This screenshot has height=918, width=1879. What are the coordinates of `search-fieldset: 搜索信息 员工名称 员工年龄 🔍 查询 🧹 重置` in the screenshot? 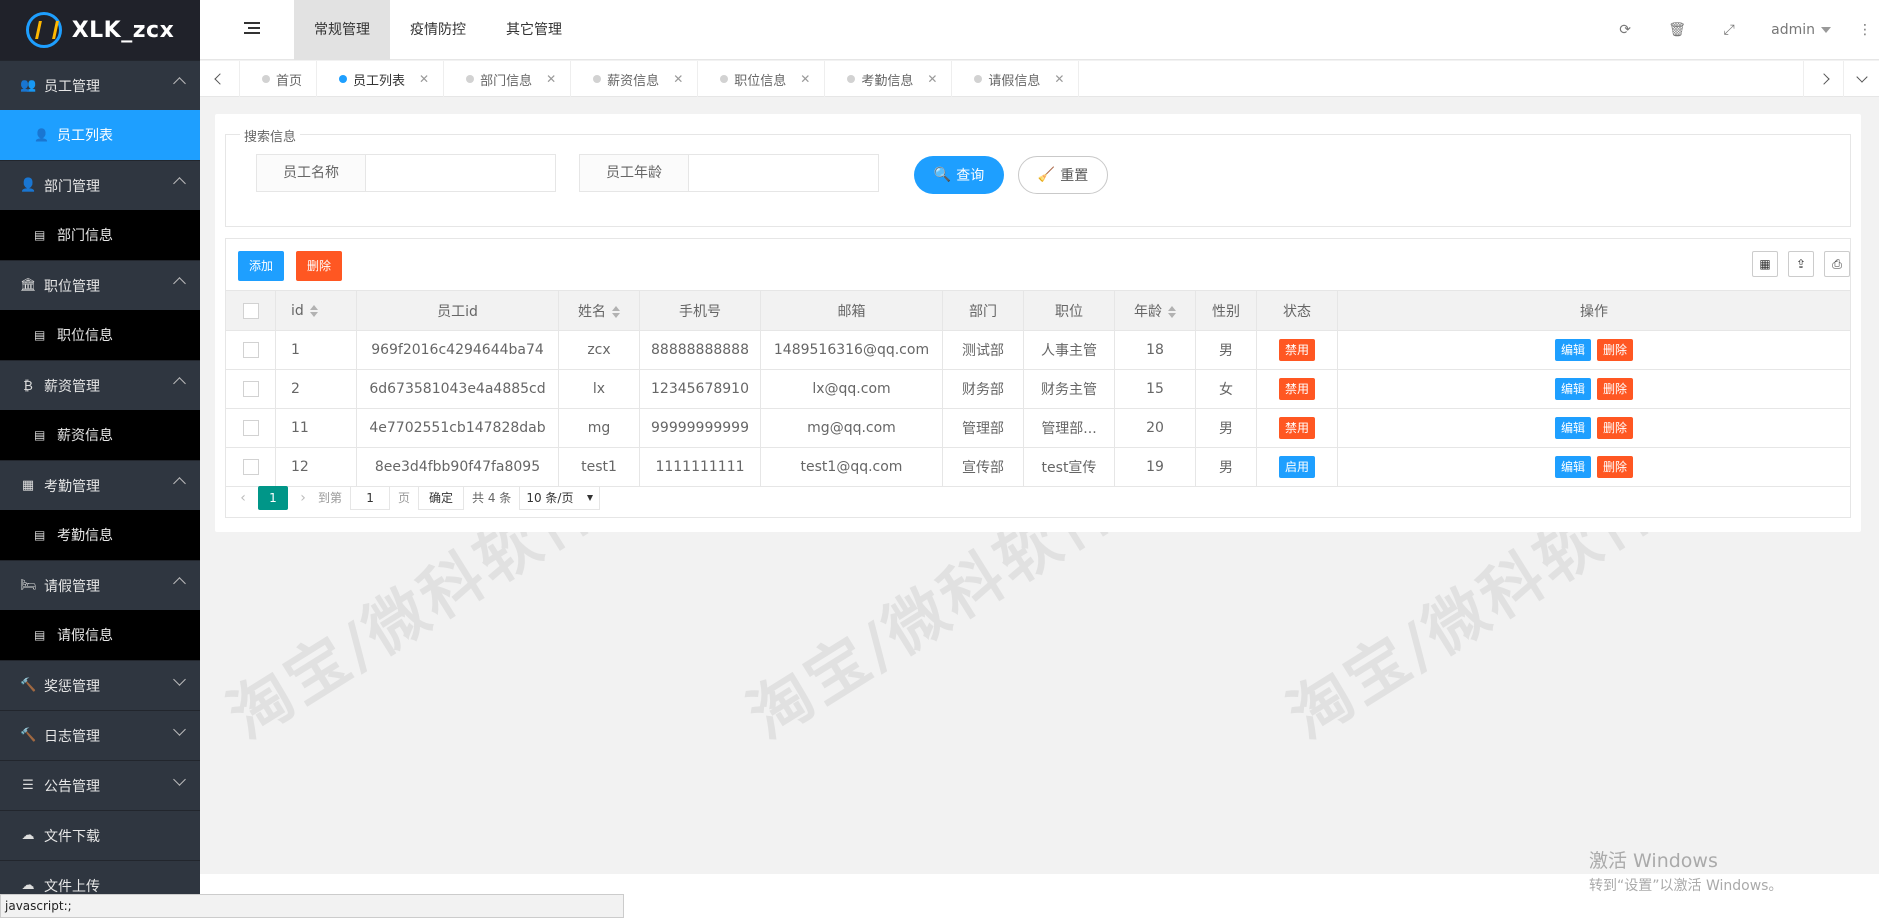 It's located at (1038, 176).